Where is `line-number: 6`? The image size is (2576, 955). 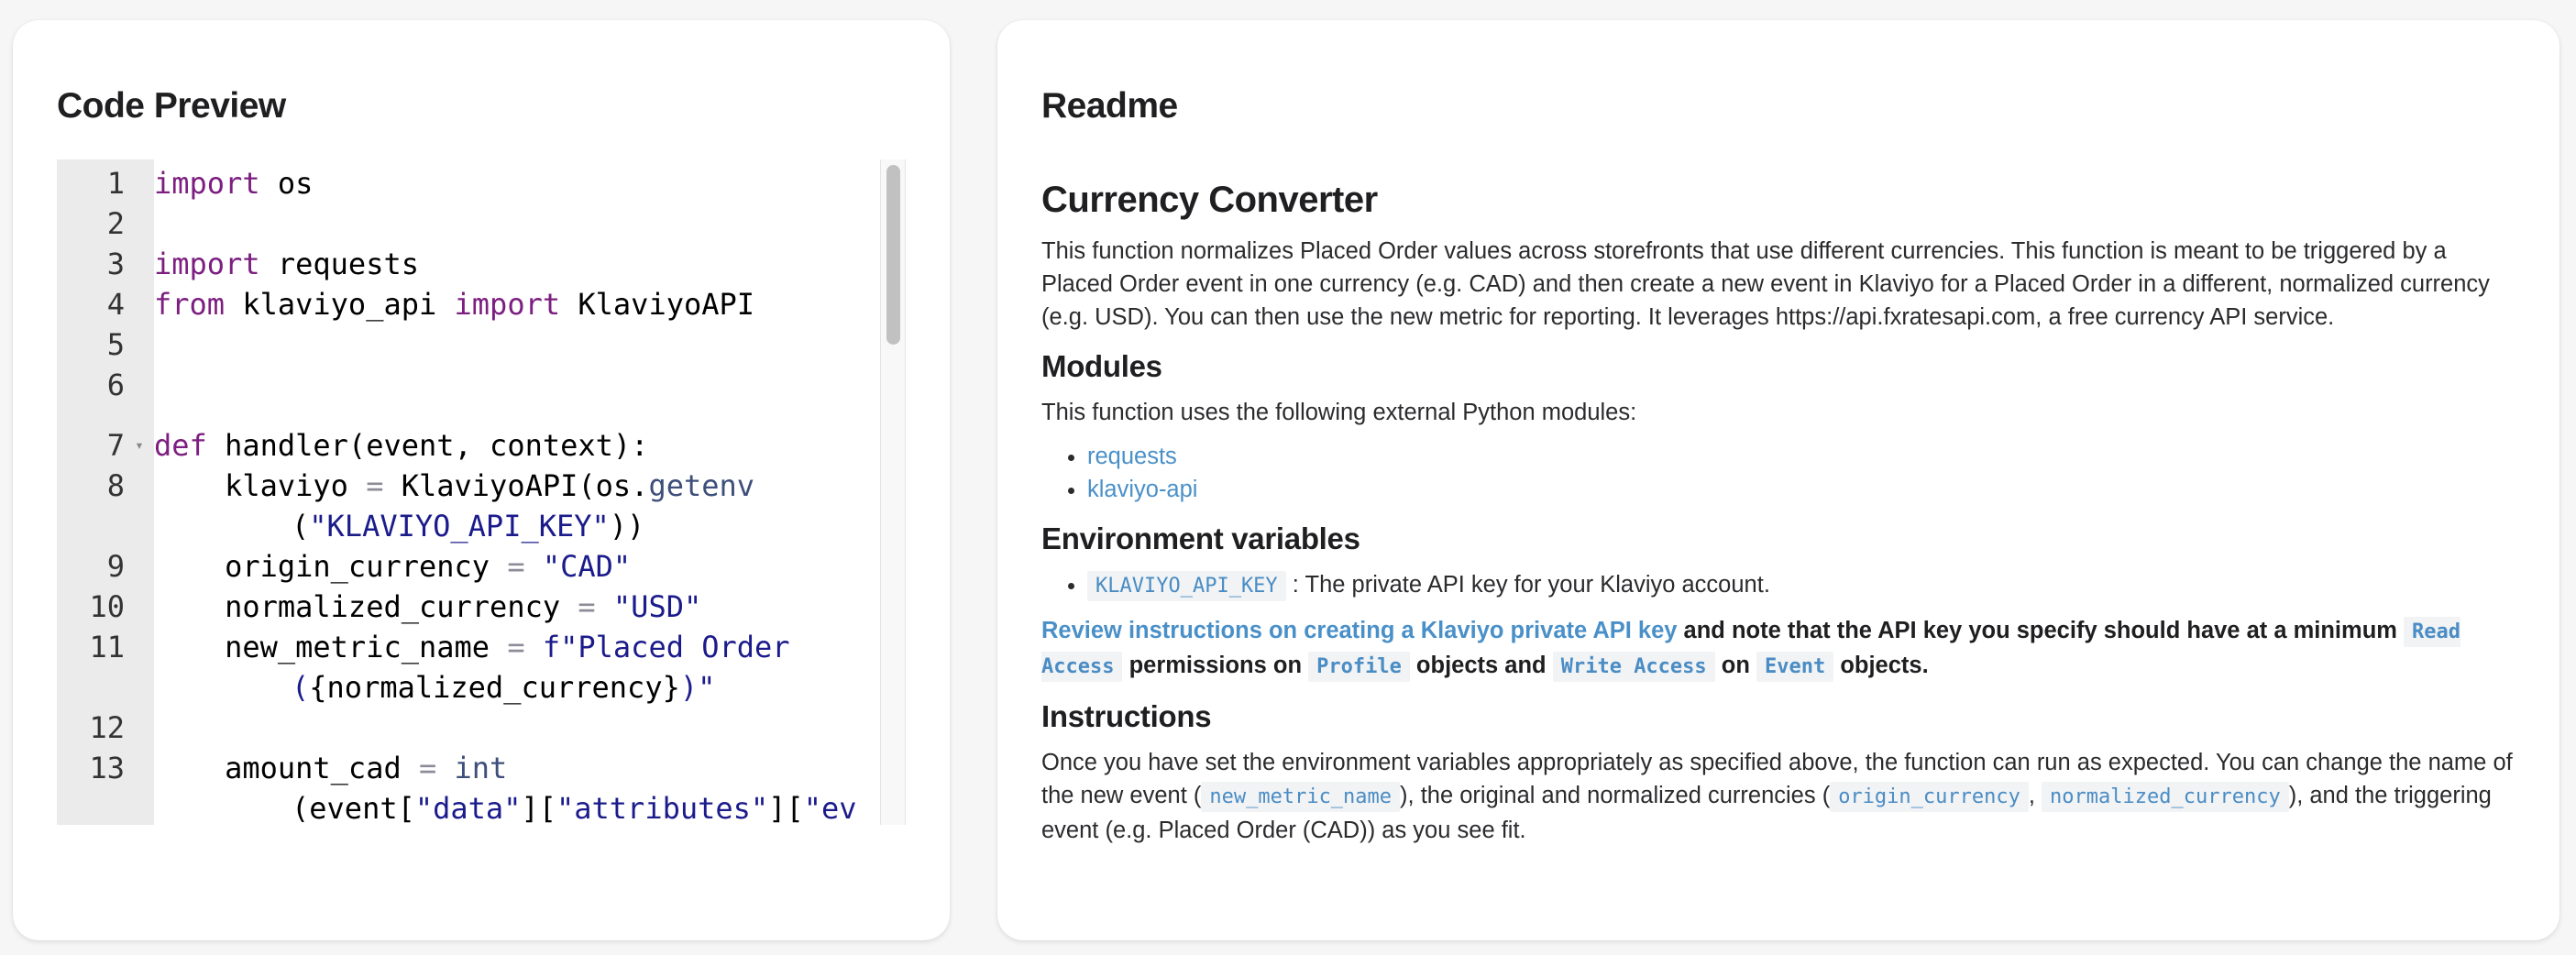 line-number: 6 is located at coordinates (115, 385).